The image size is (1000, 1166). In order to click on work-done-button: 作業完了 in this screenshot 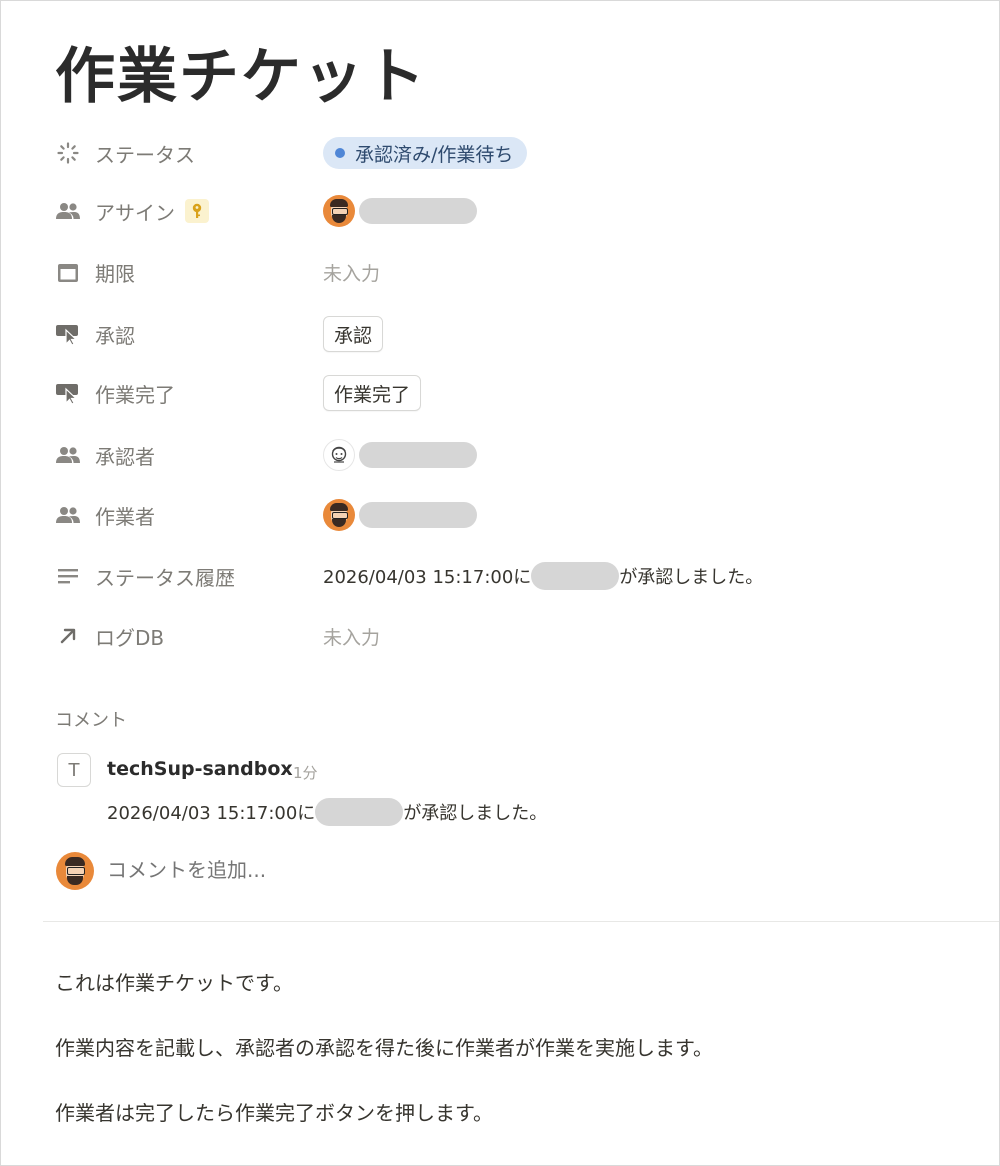, I will do `click(372, 393)`.